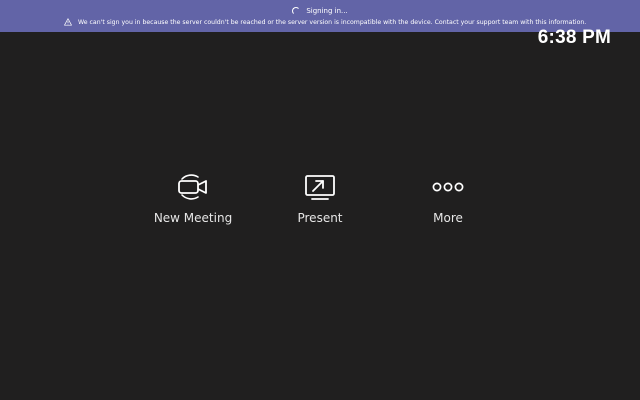 This screenshot has height=400, width=640. What do you see at coordinates (193, 218) in the screenshot?
I see `new-meeting-label: New Meeting` at bounding box center [193, 218].